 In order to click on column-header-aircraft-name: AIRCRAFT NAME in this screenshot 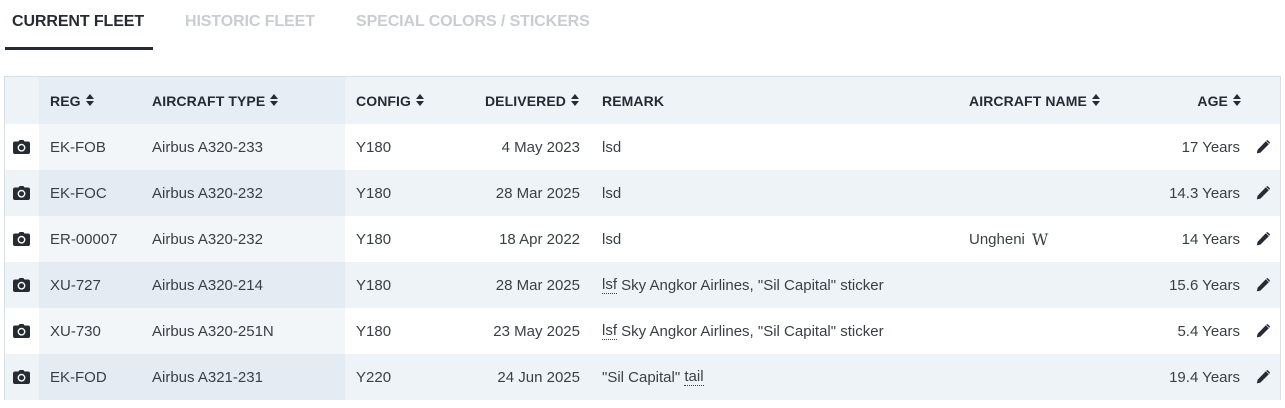, I will do `click(1035, 100)`.